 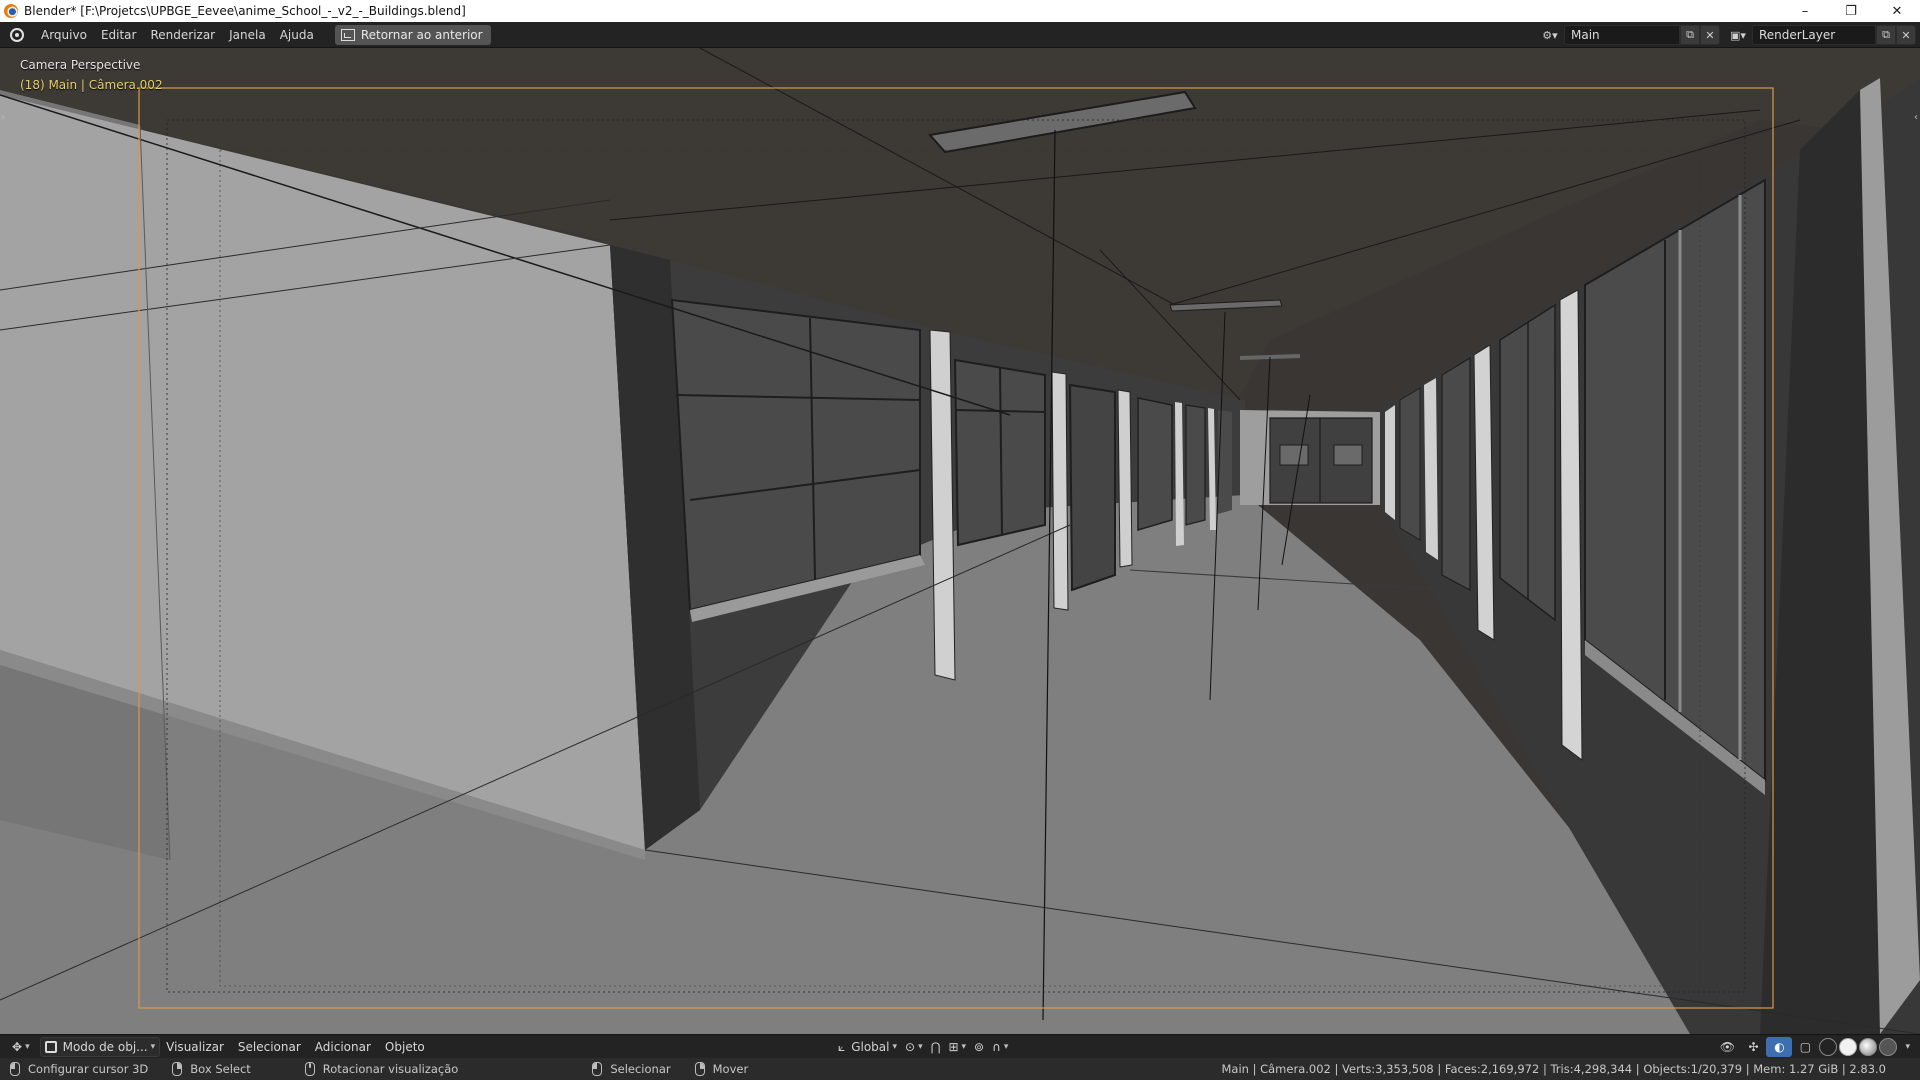 I want to click on status-hint-select: Selecionar, so click(x=631, y=1069).